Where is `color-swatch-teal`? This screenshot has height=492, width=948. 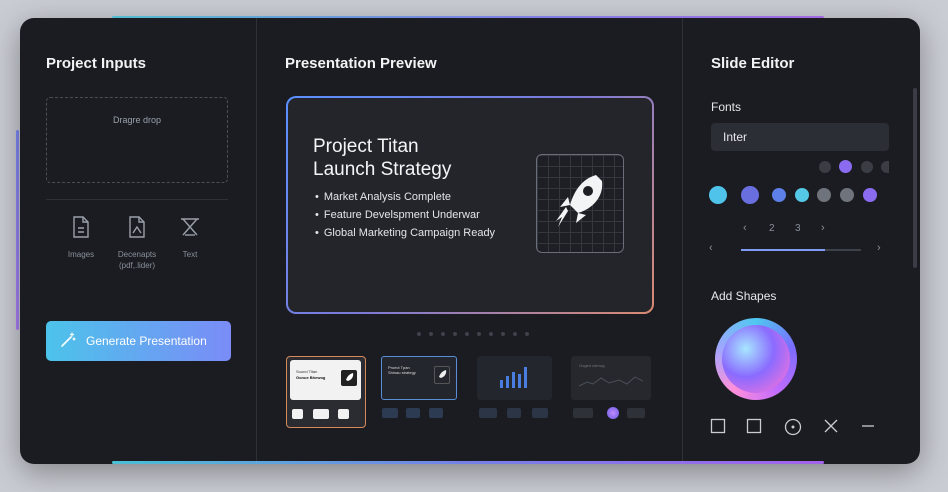 color-swatch-teal is located at coordinates (802, 195).